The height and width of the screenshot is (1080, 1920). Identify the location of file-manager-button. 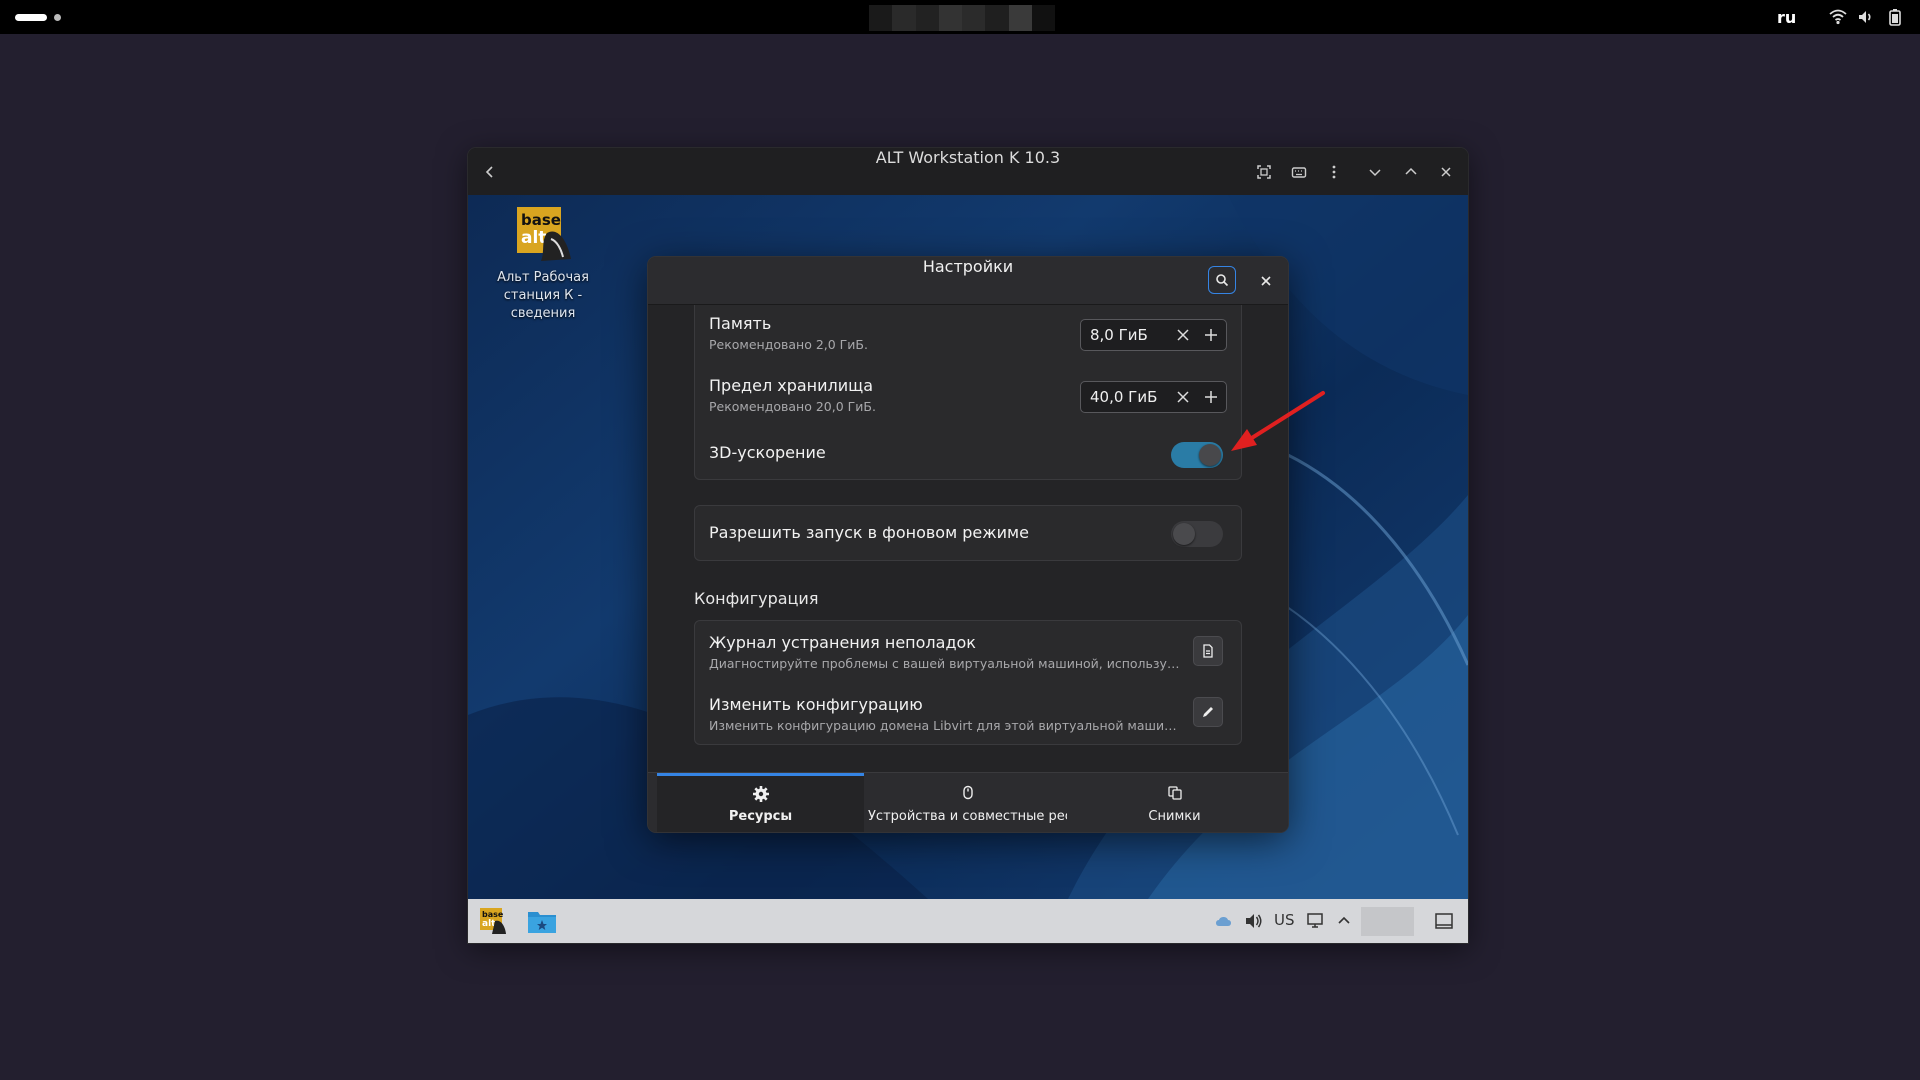
(542, 923).